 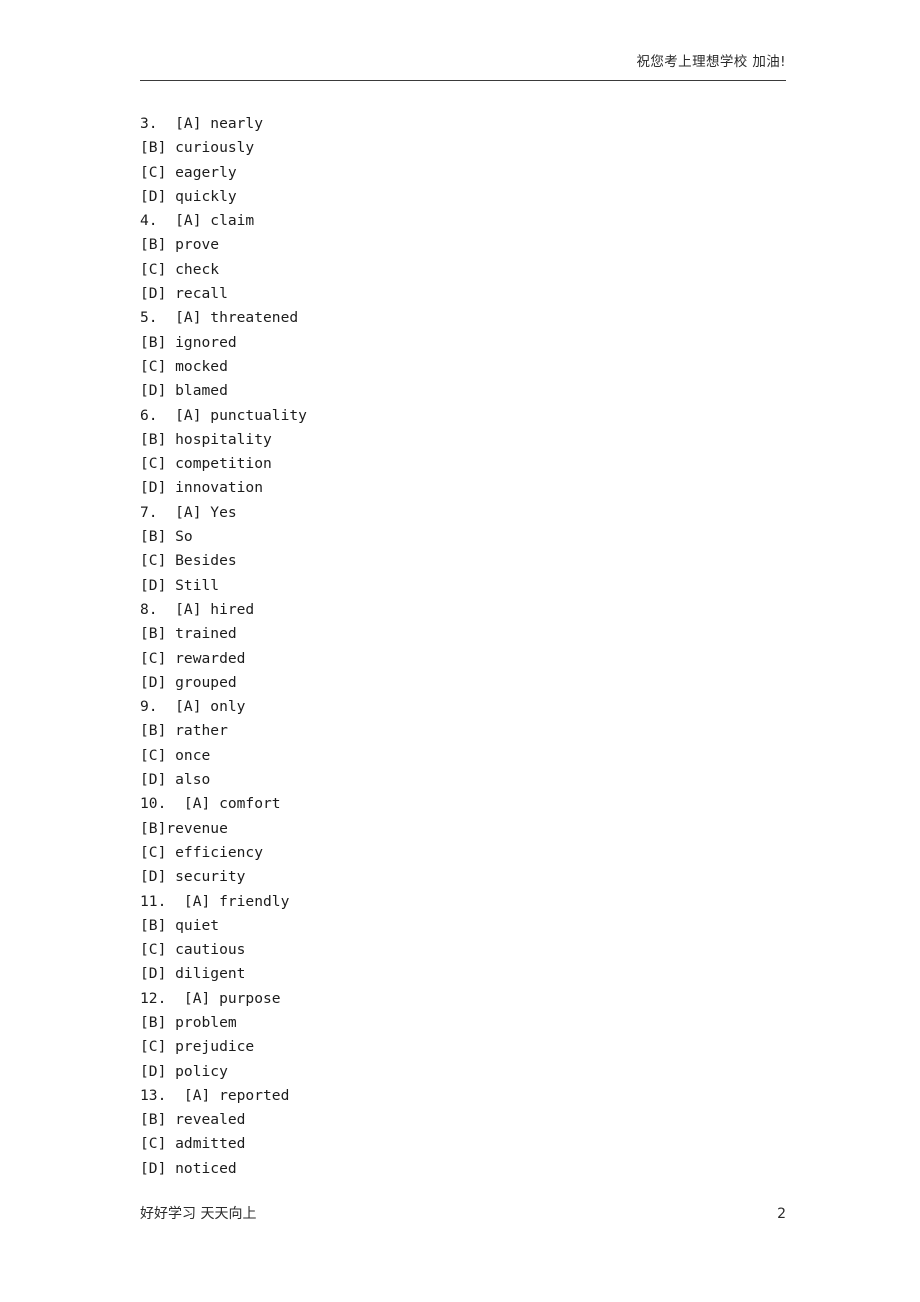 I want to click on option-line: [B] curiously, so click(x=197, y=148).